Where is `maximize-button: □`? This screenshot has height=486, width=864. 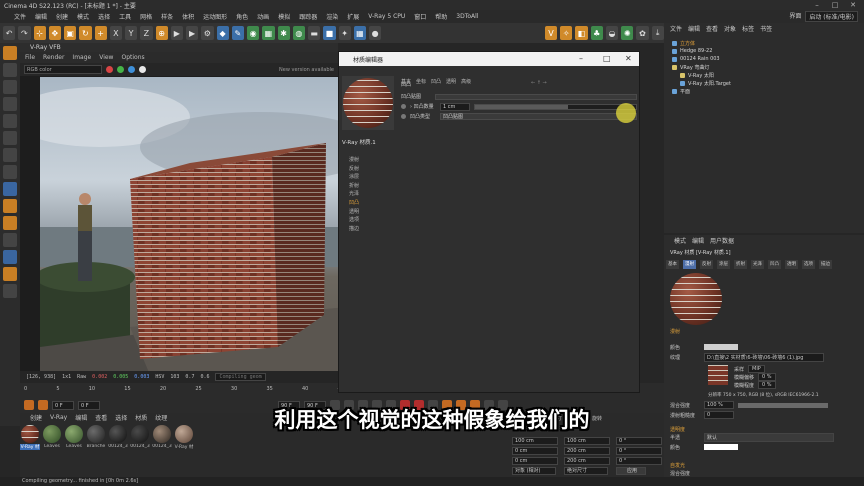 maximize-button: □ is located at coordinates (835, 5).